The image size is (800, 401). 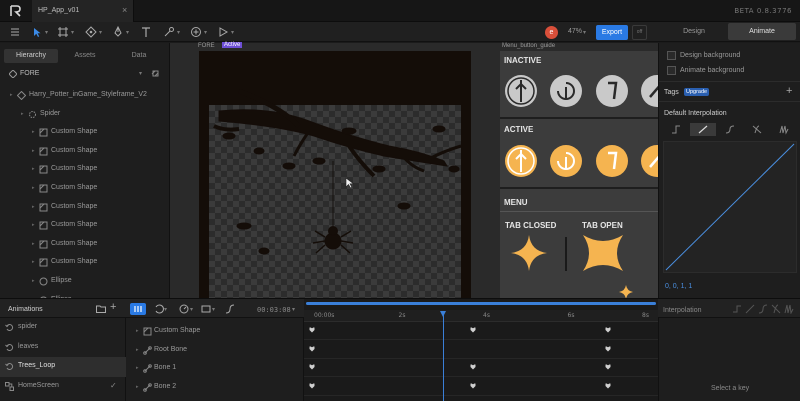 I want to click on design-background-checkbox, so click(x=671, y=55).